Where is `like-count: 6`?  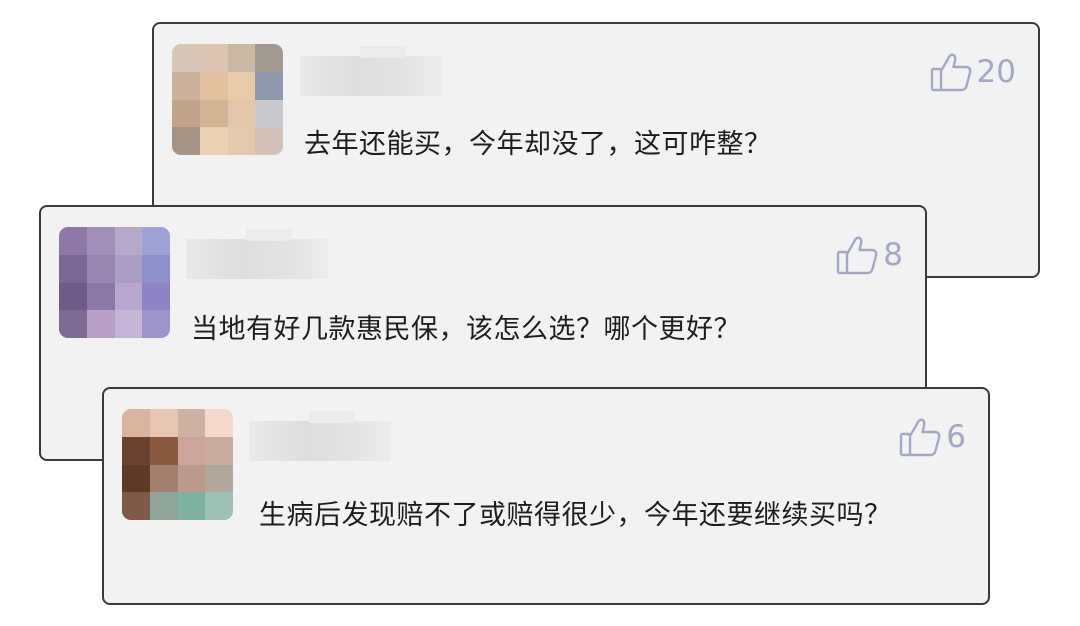 like-count: 6 is located at coordinates (956, 436).